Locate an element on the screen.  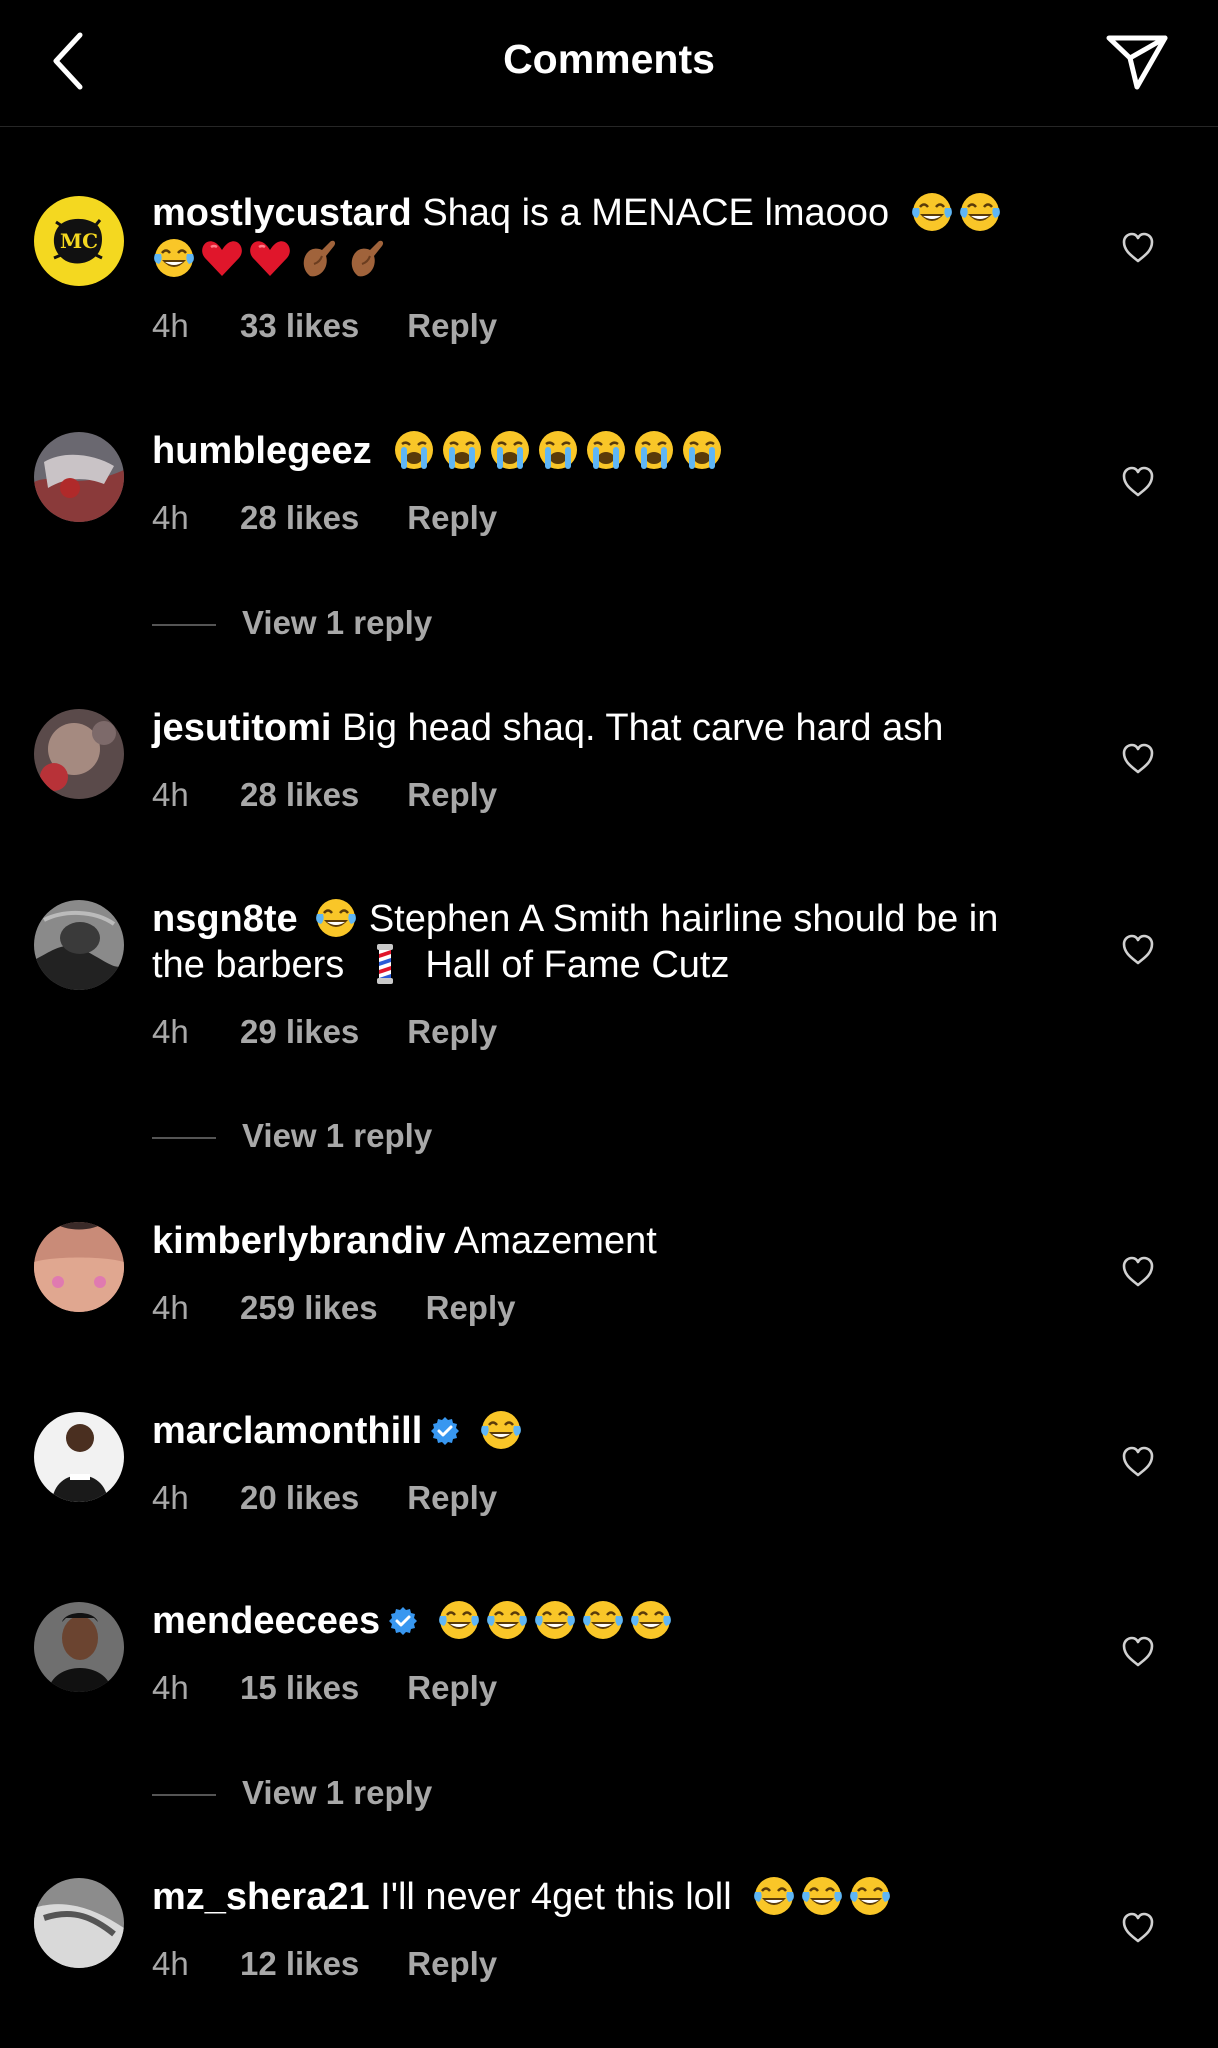
page-title: Comments is located at coordinates (609, 59).